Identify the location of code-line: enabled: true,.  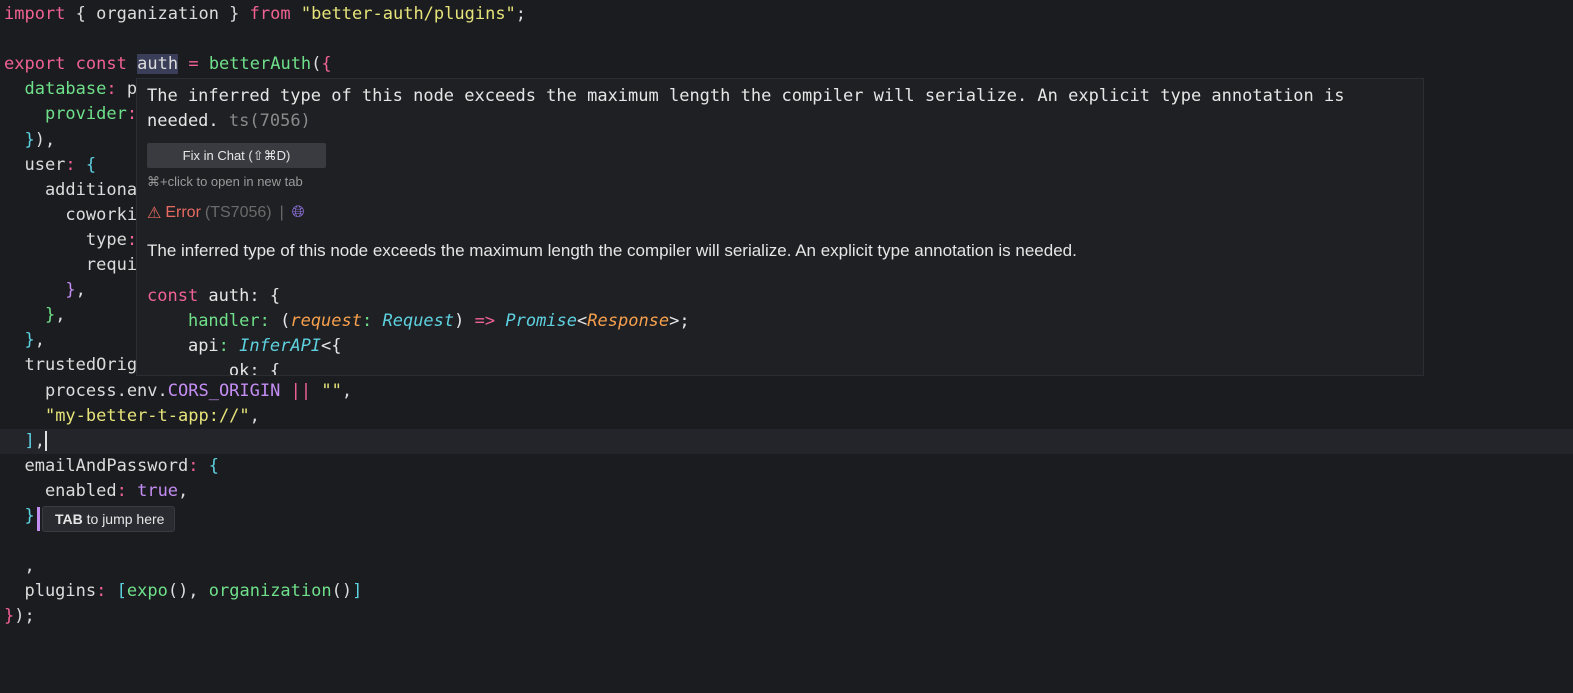
(786, 491).